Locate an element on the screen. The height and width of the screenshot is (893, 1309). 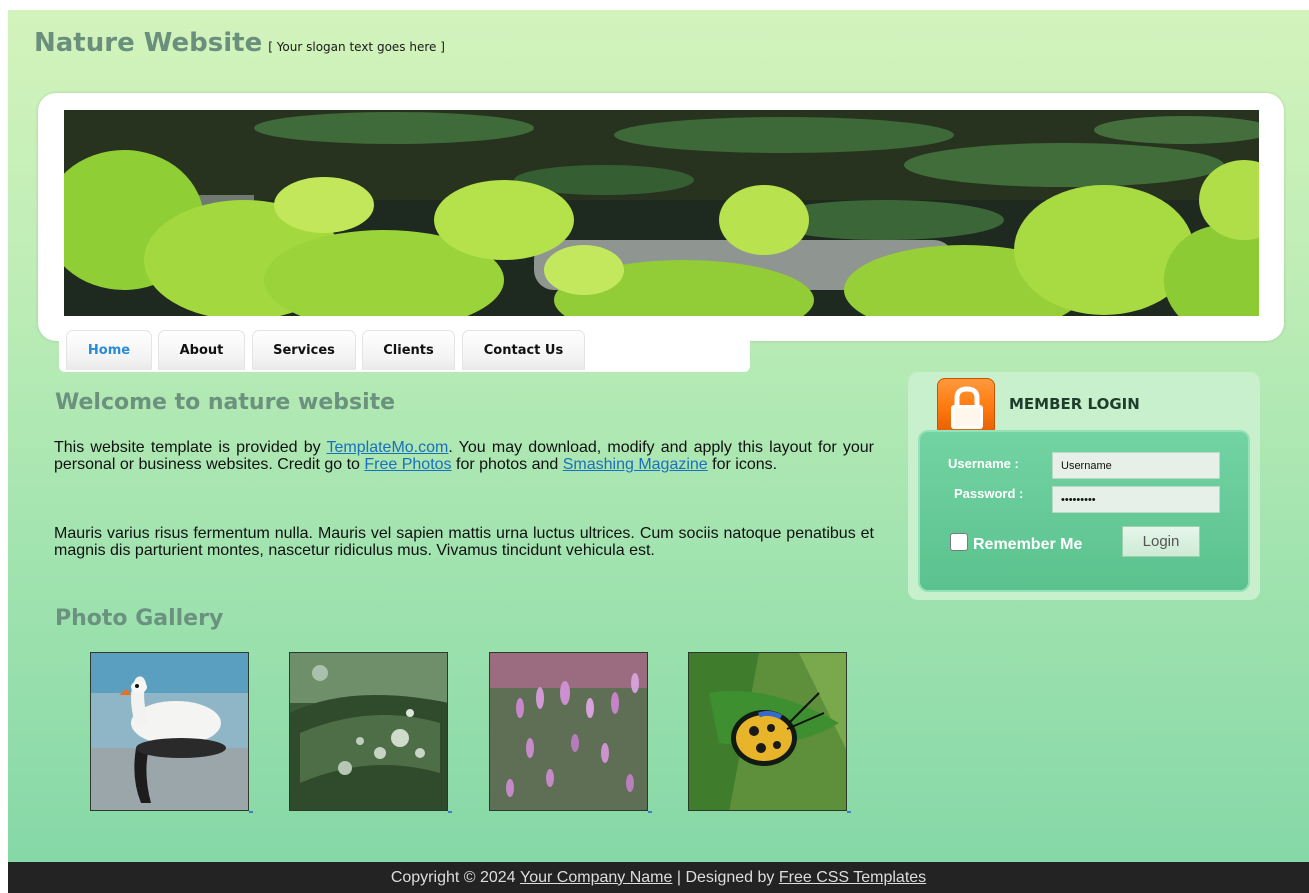
nav-tab-contact-us: Contact Us is located at coordinates (523, 350).